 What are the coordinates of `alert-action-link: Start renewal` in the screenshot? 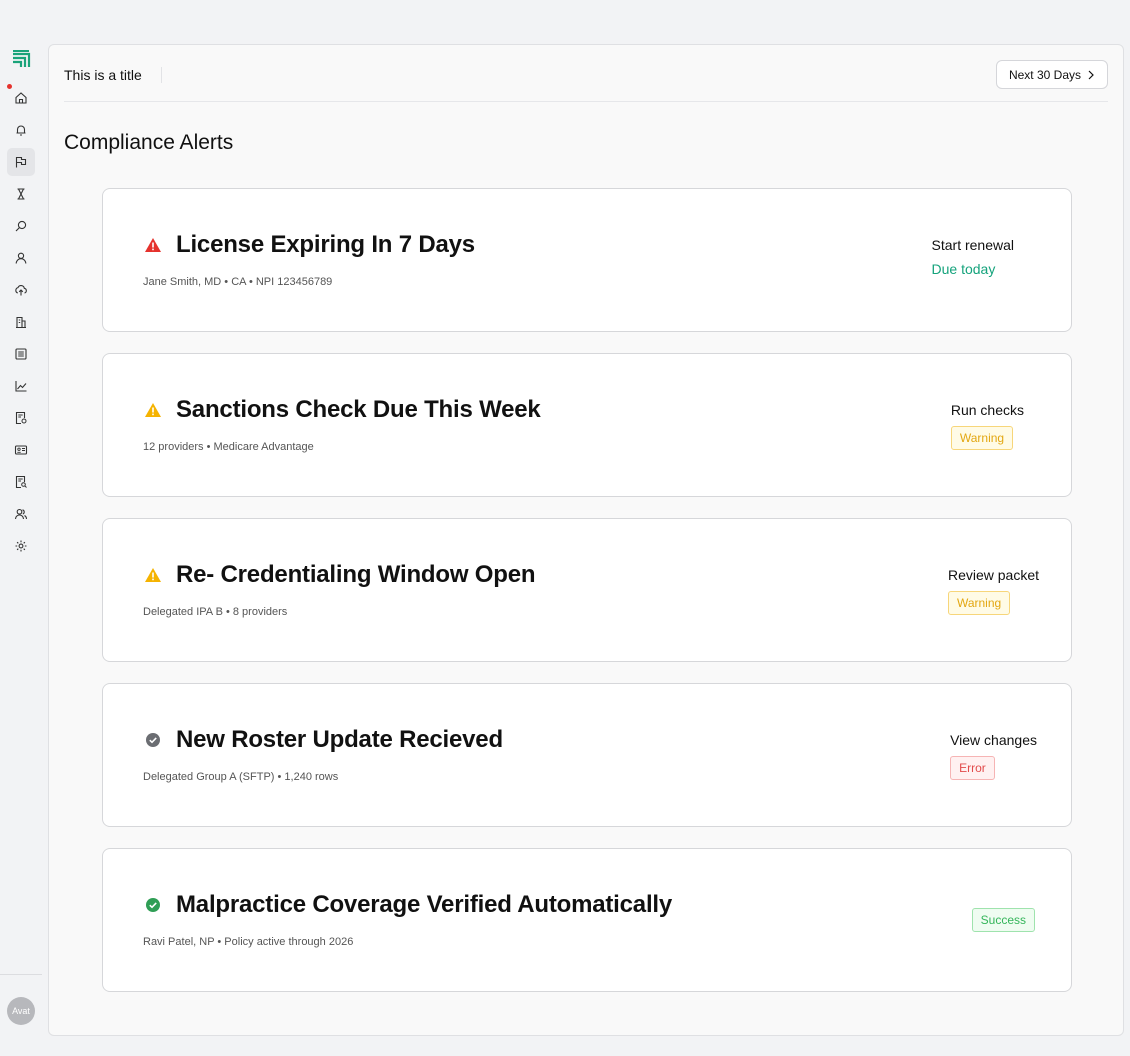 It's located at (973, 245).